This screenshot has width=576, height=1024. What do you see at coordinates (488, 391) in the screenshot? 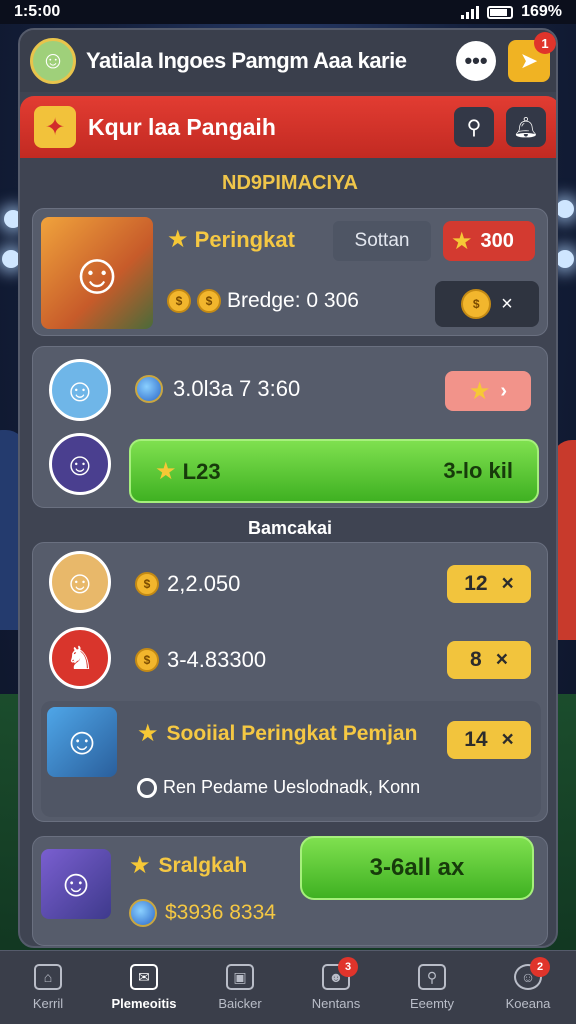
I see `star-action-button: ★ ›` at bounding box center [488, 391].